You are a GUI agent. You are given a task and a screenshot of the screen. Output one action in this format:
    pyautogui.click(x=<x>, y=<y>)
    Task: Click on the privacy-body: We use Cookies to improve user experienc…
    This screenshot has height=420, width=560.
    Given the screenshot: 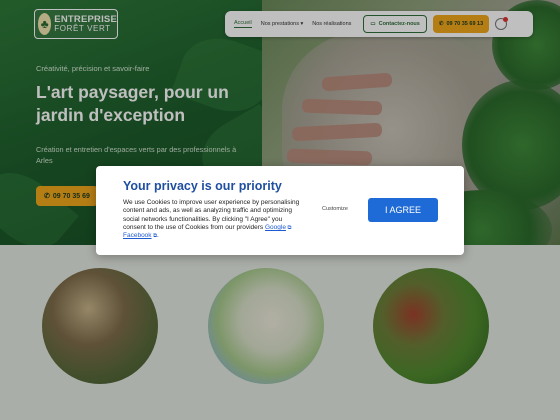 What is the action you would take?
    pyautogui.click(x=211, y=219)
    